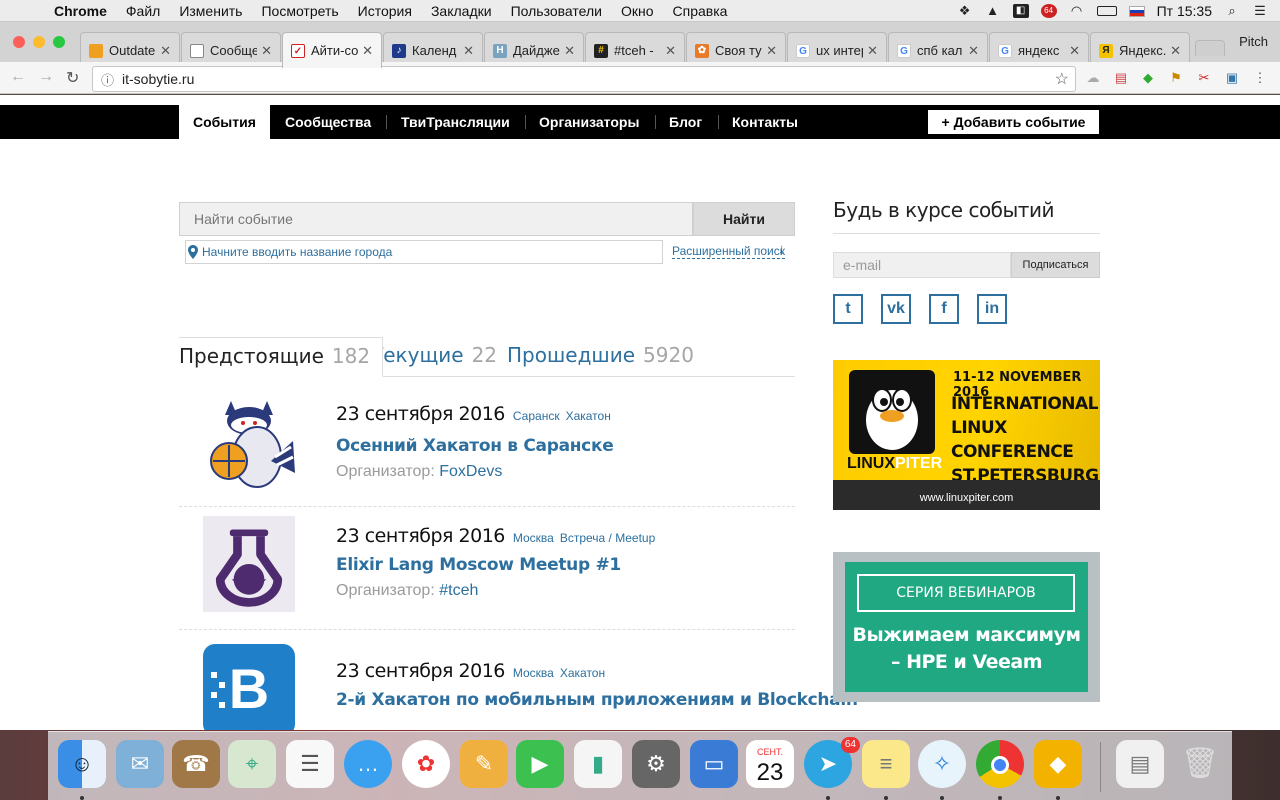  What do you see at coordinates (1013, 122) in the screenshot?
I see `add-event-button: + Добавить событие` at bounding box center [1013, 122].